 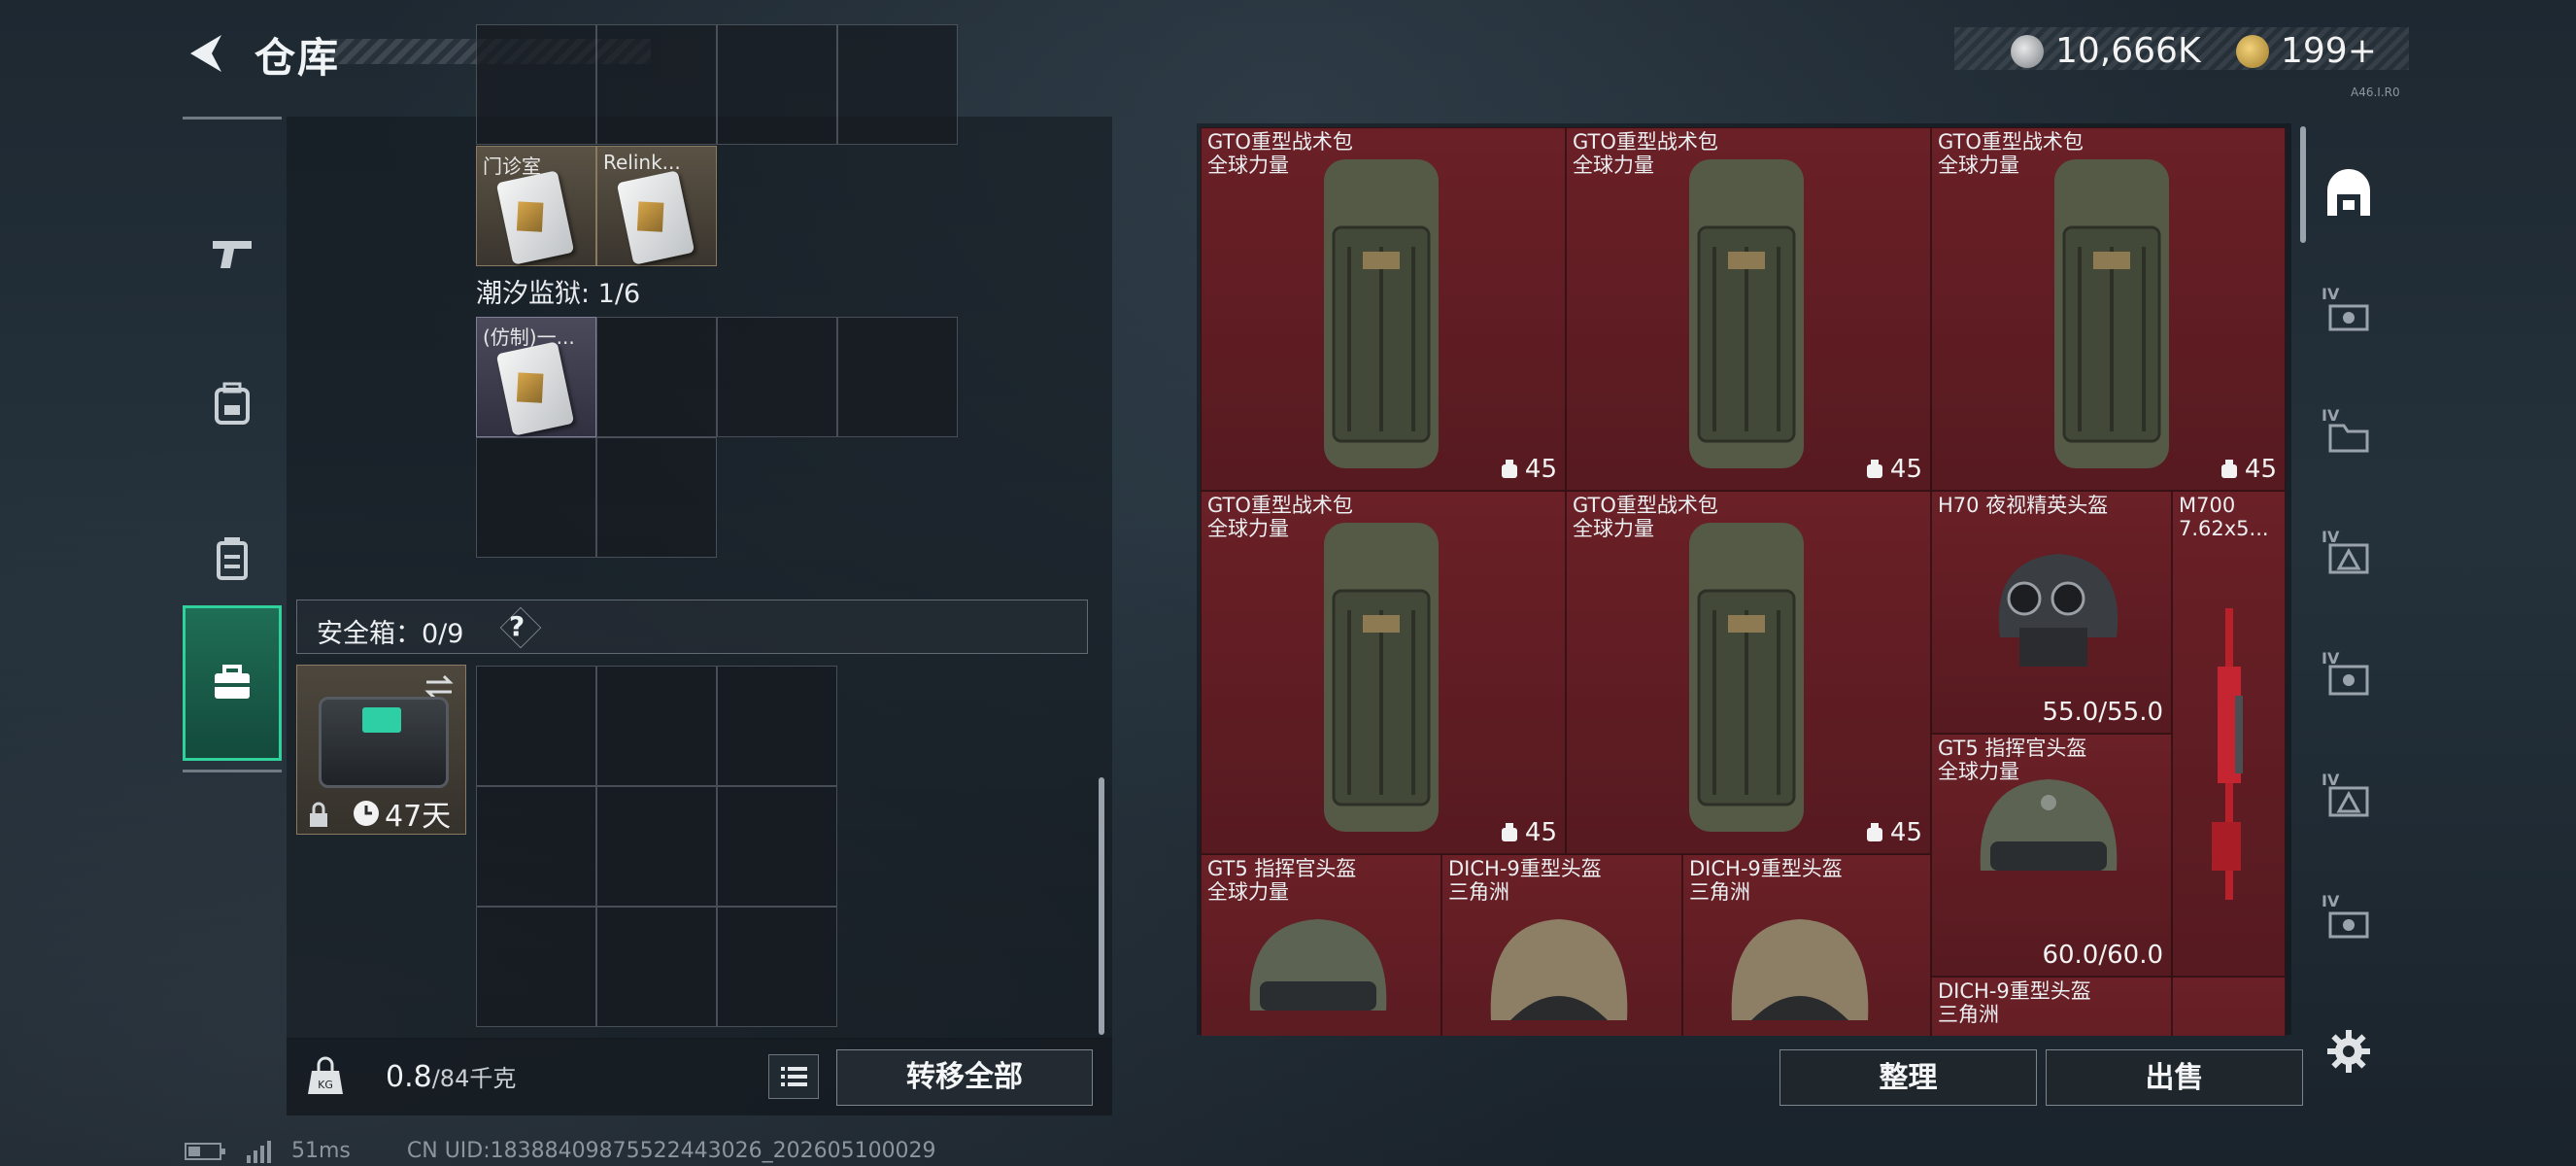 I want to click on nav-item-weapons, so click(x=232, y=253).